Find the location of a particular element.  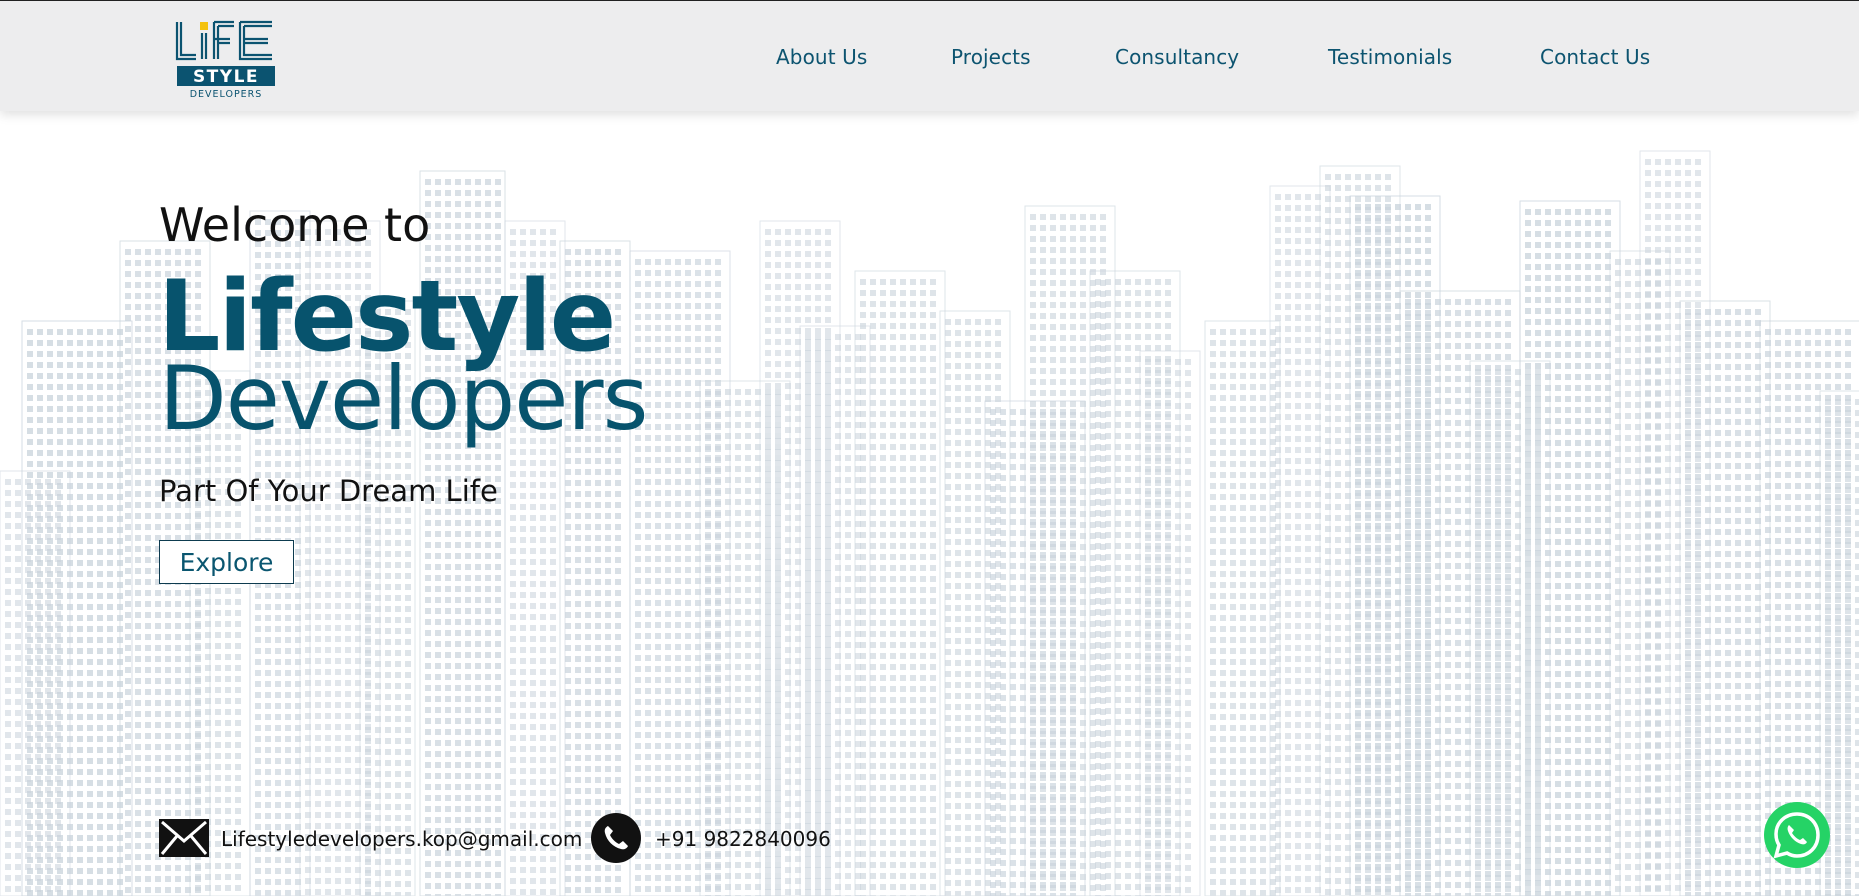

logo-sub-text: STYLE is located at coordinates (226, 77).